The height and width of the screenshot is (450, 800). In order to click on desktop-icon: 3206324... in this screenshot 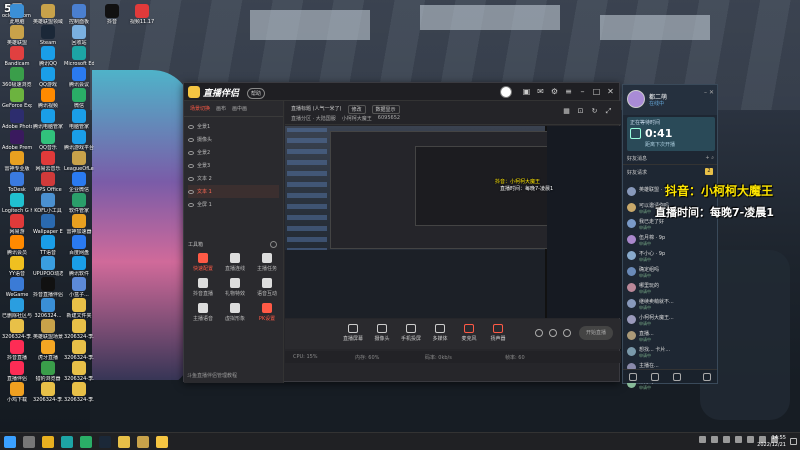, I will do `click(48, 308)`.